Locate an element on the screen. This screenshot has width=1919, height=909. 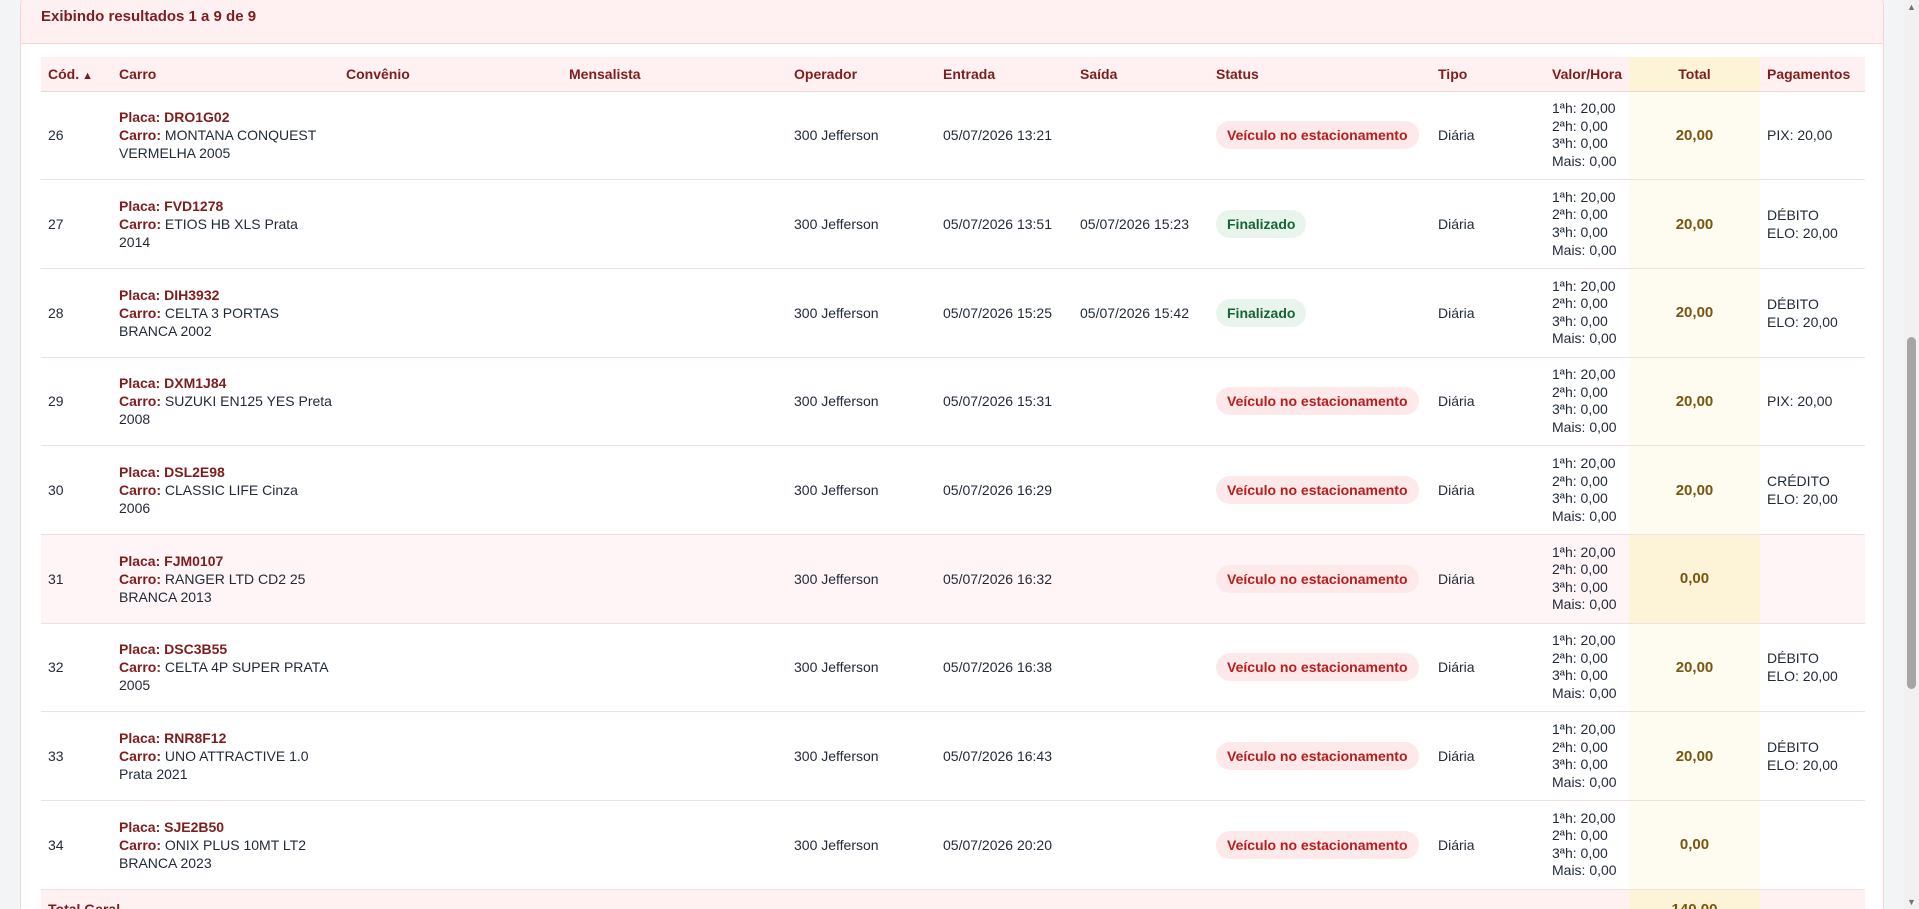
col-header-pagamentos: Pagamentos is located at coordinates (1812, 74).